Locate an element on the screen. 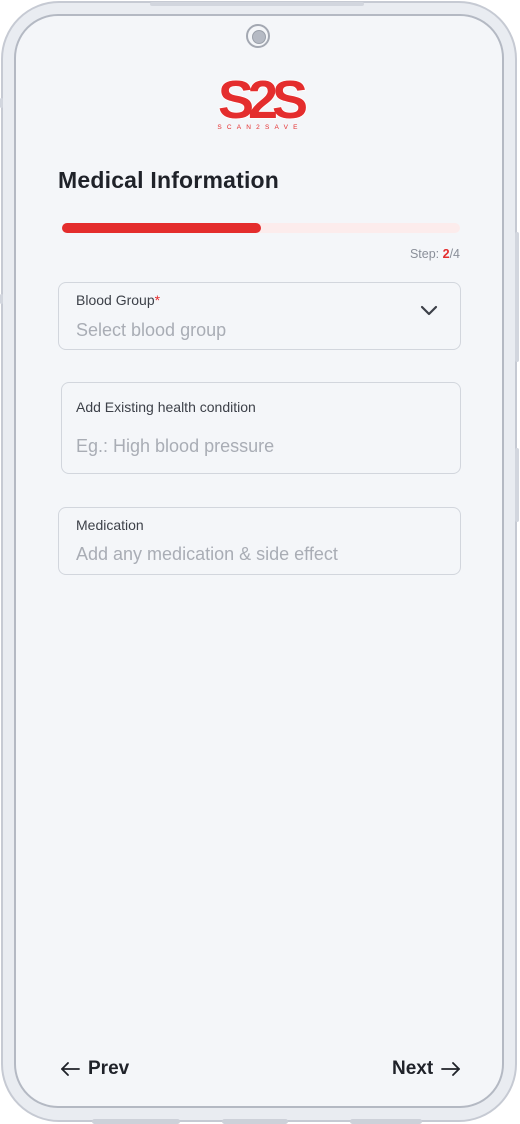 Image resolution: width=520 pixels, height=1124 pixels. page-title: Medical Information is located at coordinates (169, 180).